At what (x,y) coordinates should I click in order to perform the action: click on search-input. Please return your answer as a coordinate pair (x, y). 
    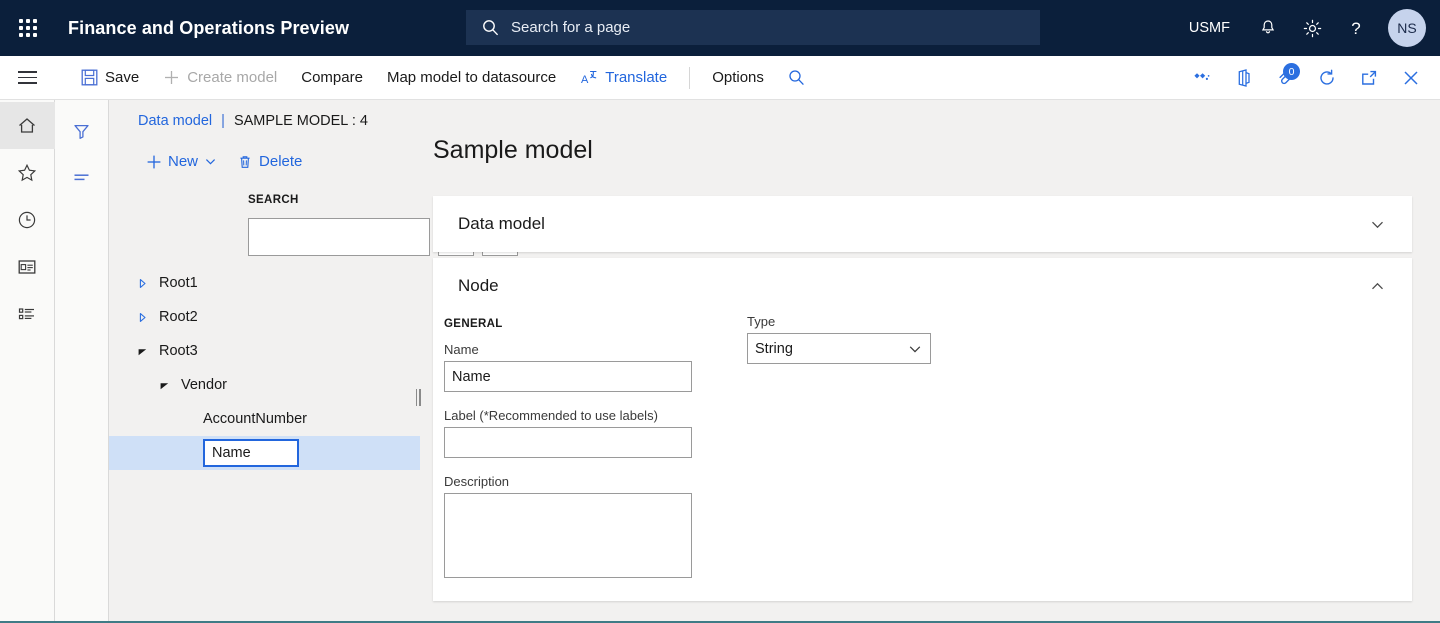
    Looking at the image, I should click on (339, 237).